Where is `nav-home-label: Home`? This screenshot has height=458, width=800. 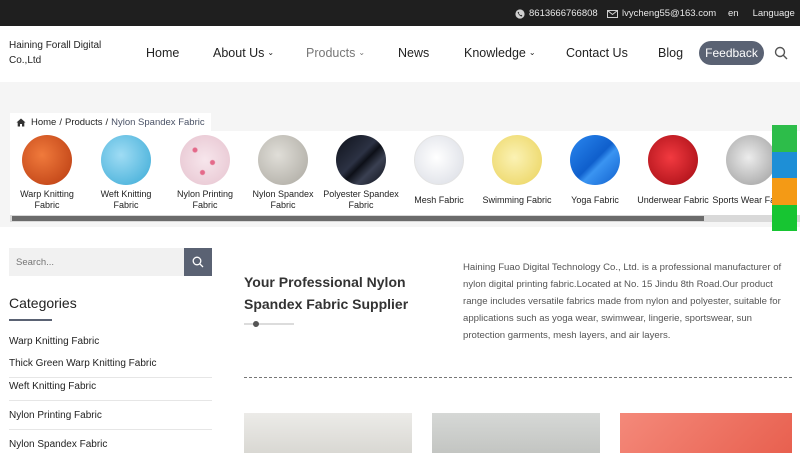 nav-home-label: Home is located at coordinates (163, 53).